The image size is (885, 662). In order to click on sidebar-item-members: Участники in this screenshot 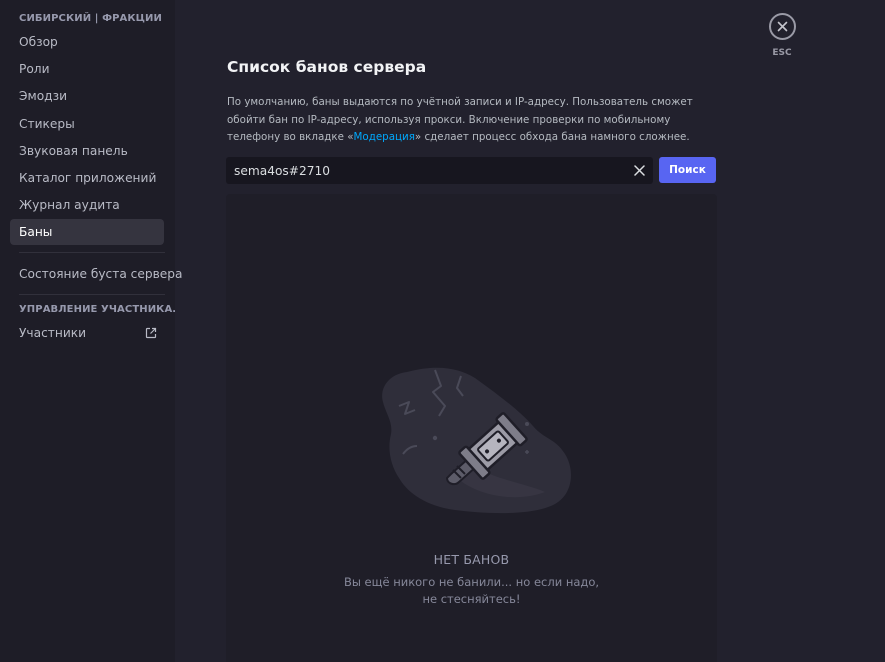, I will do `click(87, 333)`.